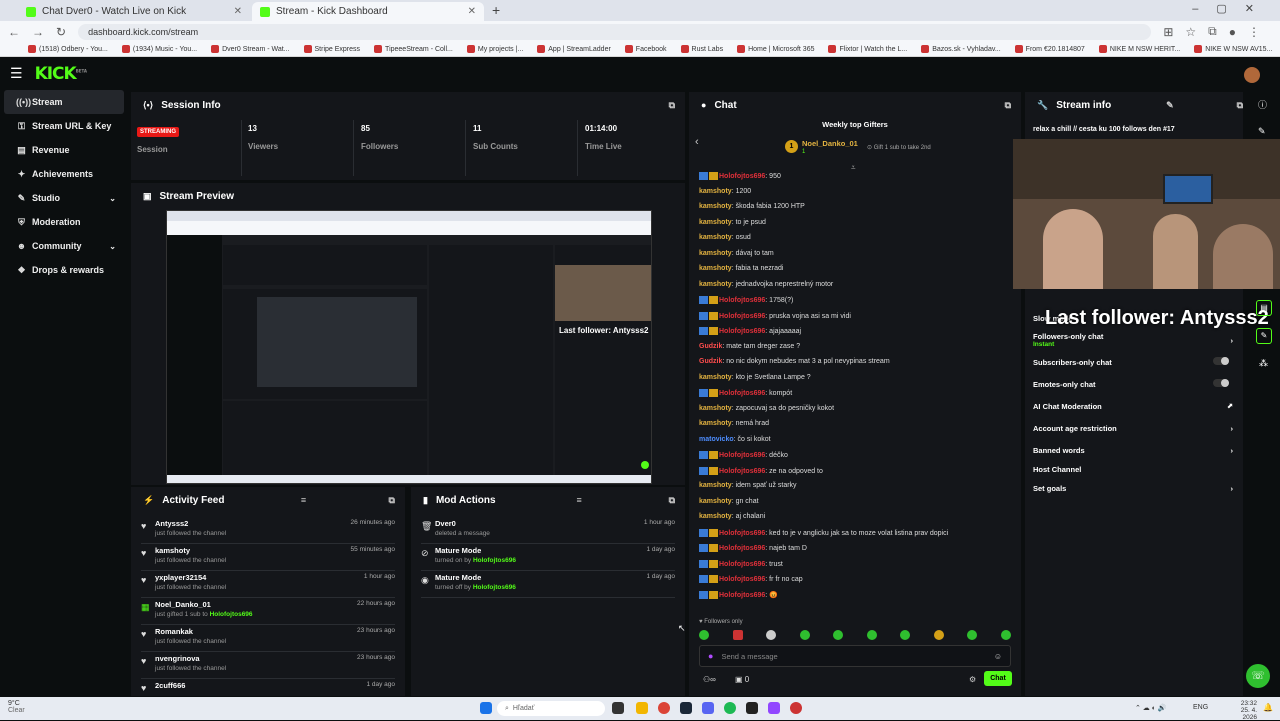 This screenshot has height=721, width=1280. What do you see at coordinates (708, 708) in the screenshot?
I see `discord-icon` at bounding box center [708, 708].